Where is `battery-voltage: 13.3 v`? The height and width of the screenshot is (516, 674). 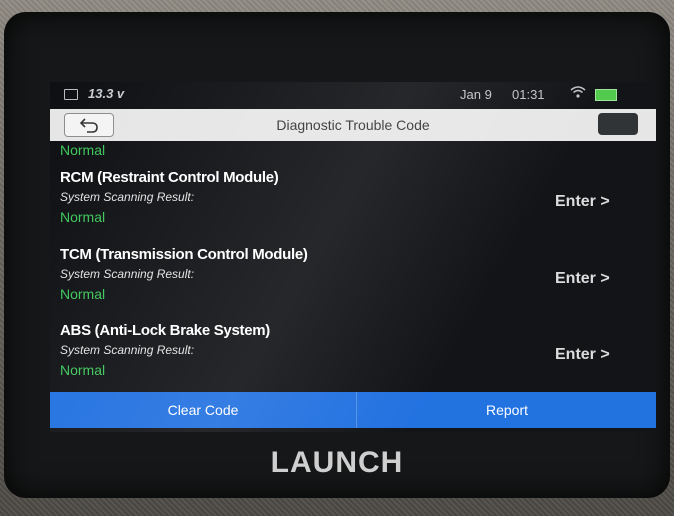
battery-voltage: 13.3 v is located at coordinates (106, 93).